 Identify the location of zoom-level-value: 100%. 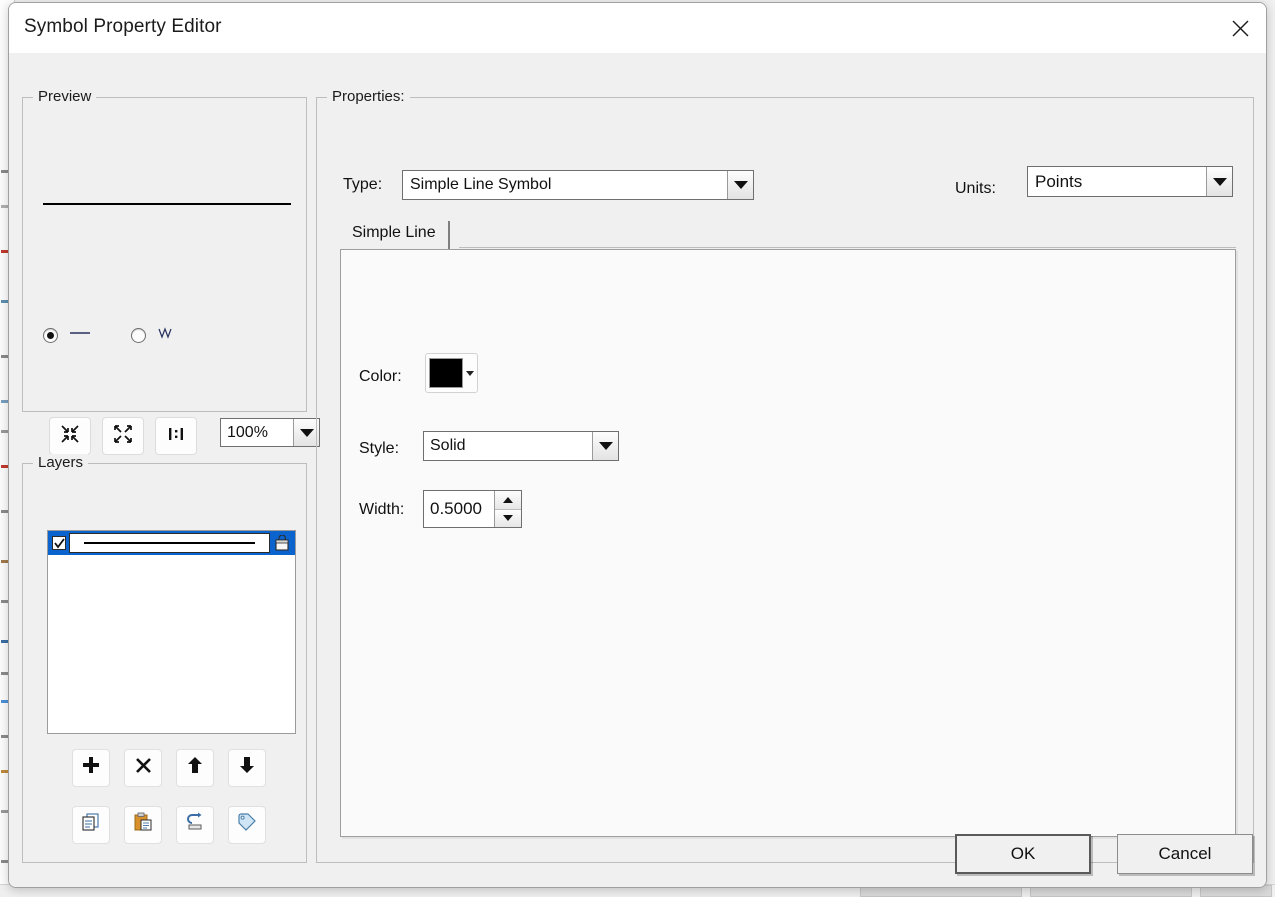
(247, 432).